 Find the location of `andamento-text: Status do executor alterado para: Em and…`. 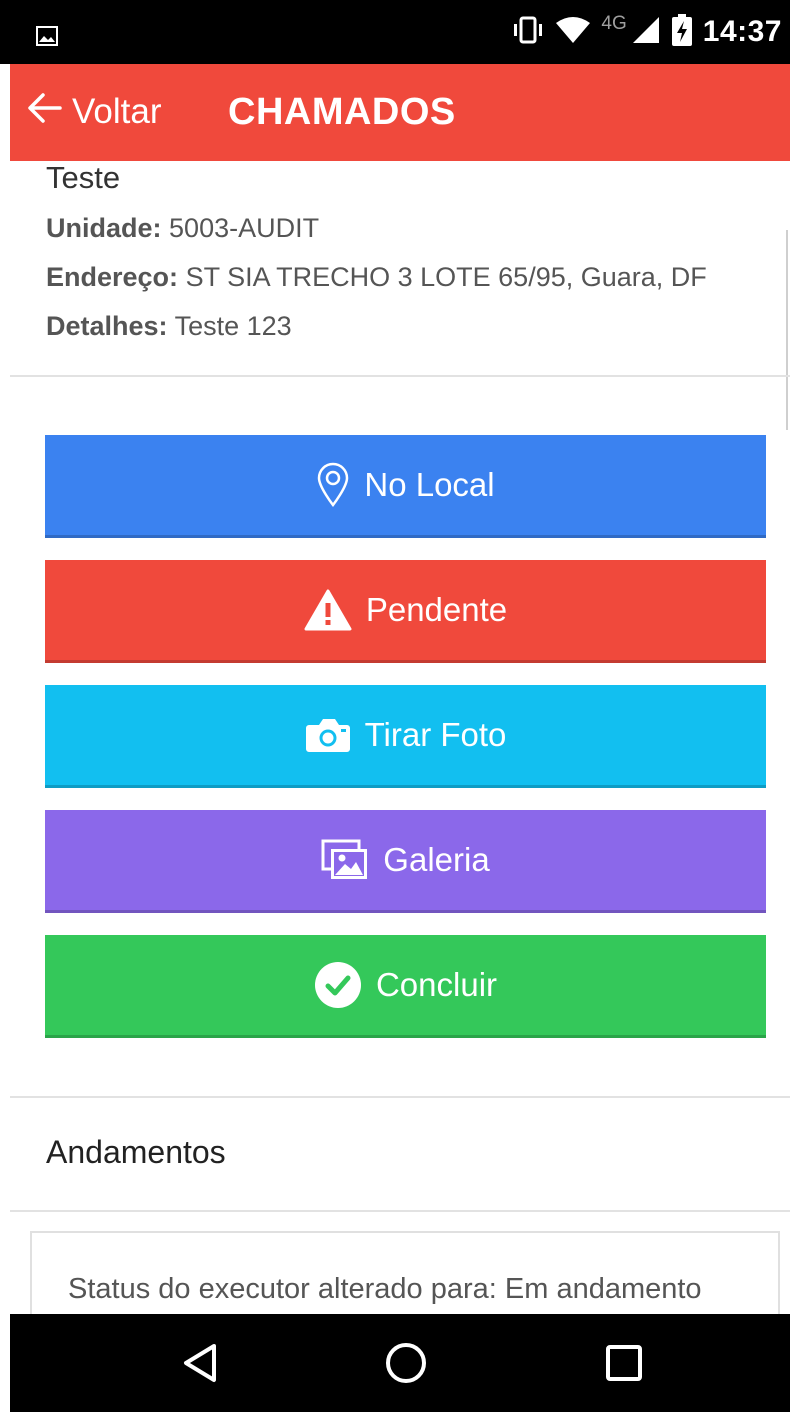

andamento-text: Status do executor alterado para: Em and… is located at coordinates (385, 1289).